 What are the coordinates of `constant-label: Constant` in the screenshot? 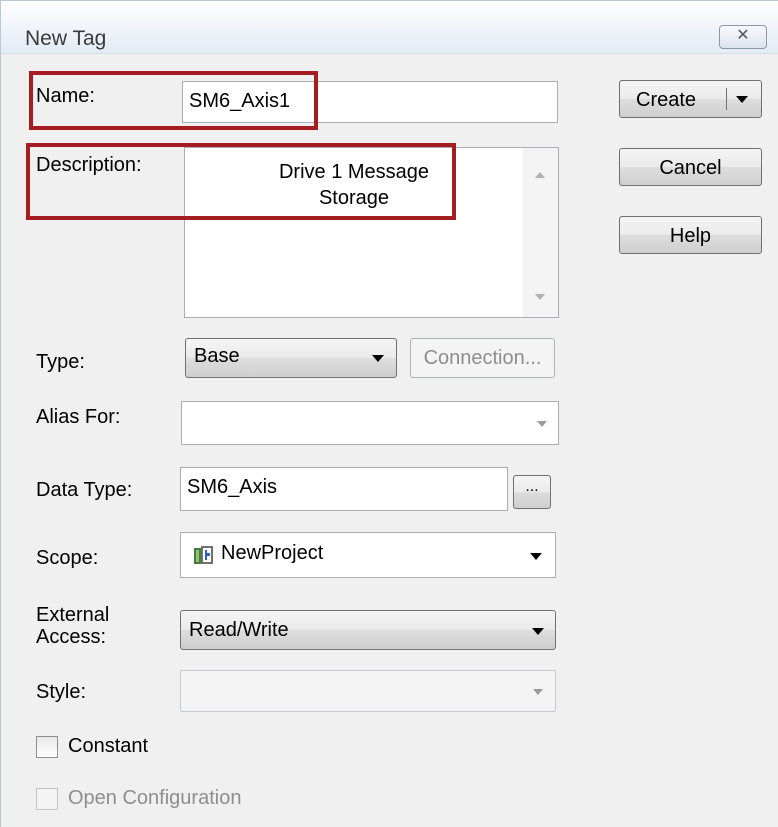 It's located at (108, 746).